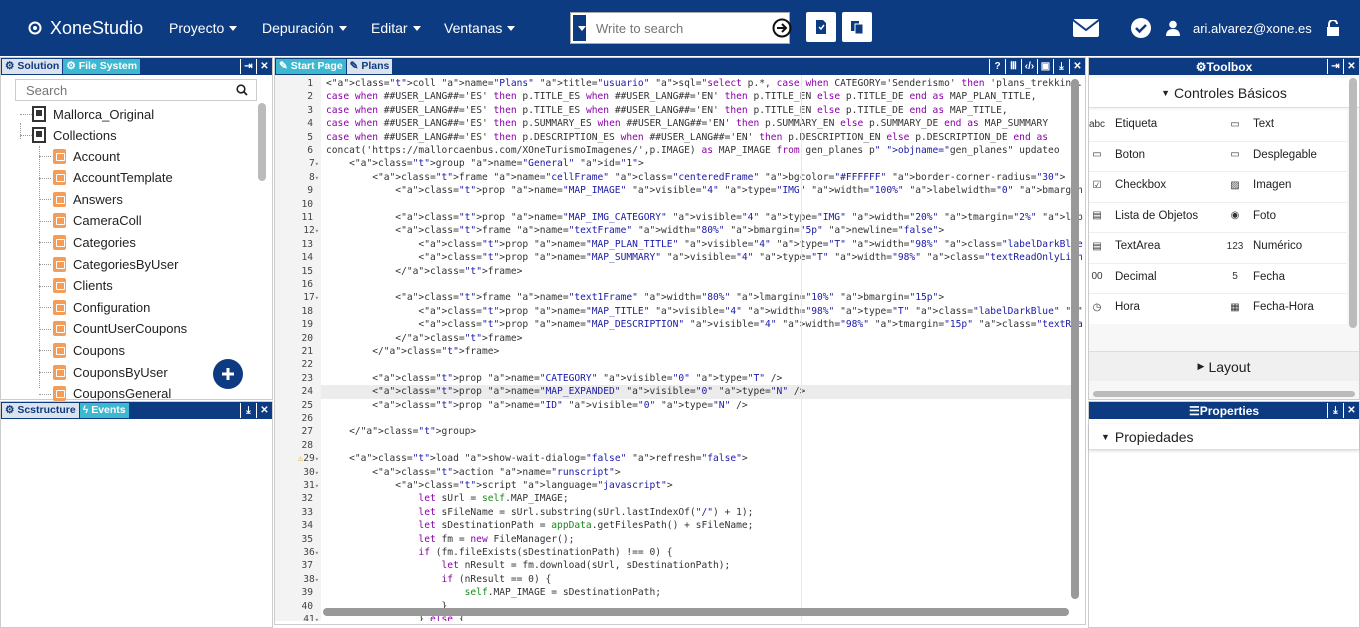 This screenshot has width=1360, height=628. What do you see at coordinates (1270, 307) in the screenshot?
I see `tool-item: ▦ Fecha-Hora` at bounding box center [1270, 307].